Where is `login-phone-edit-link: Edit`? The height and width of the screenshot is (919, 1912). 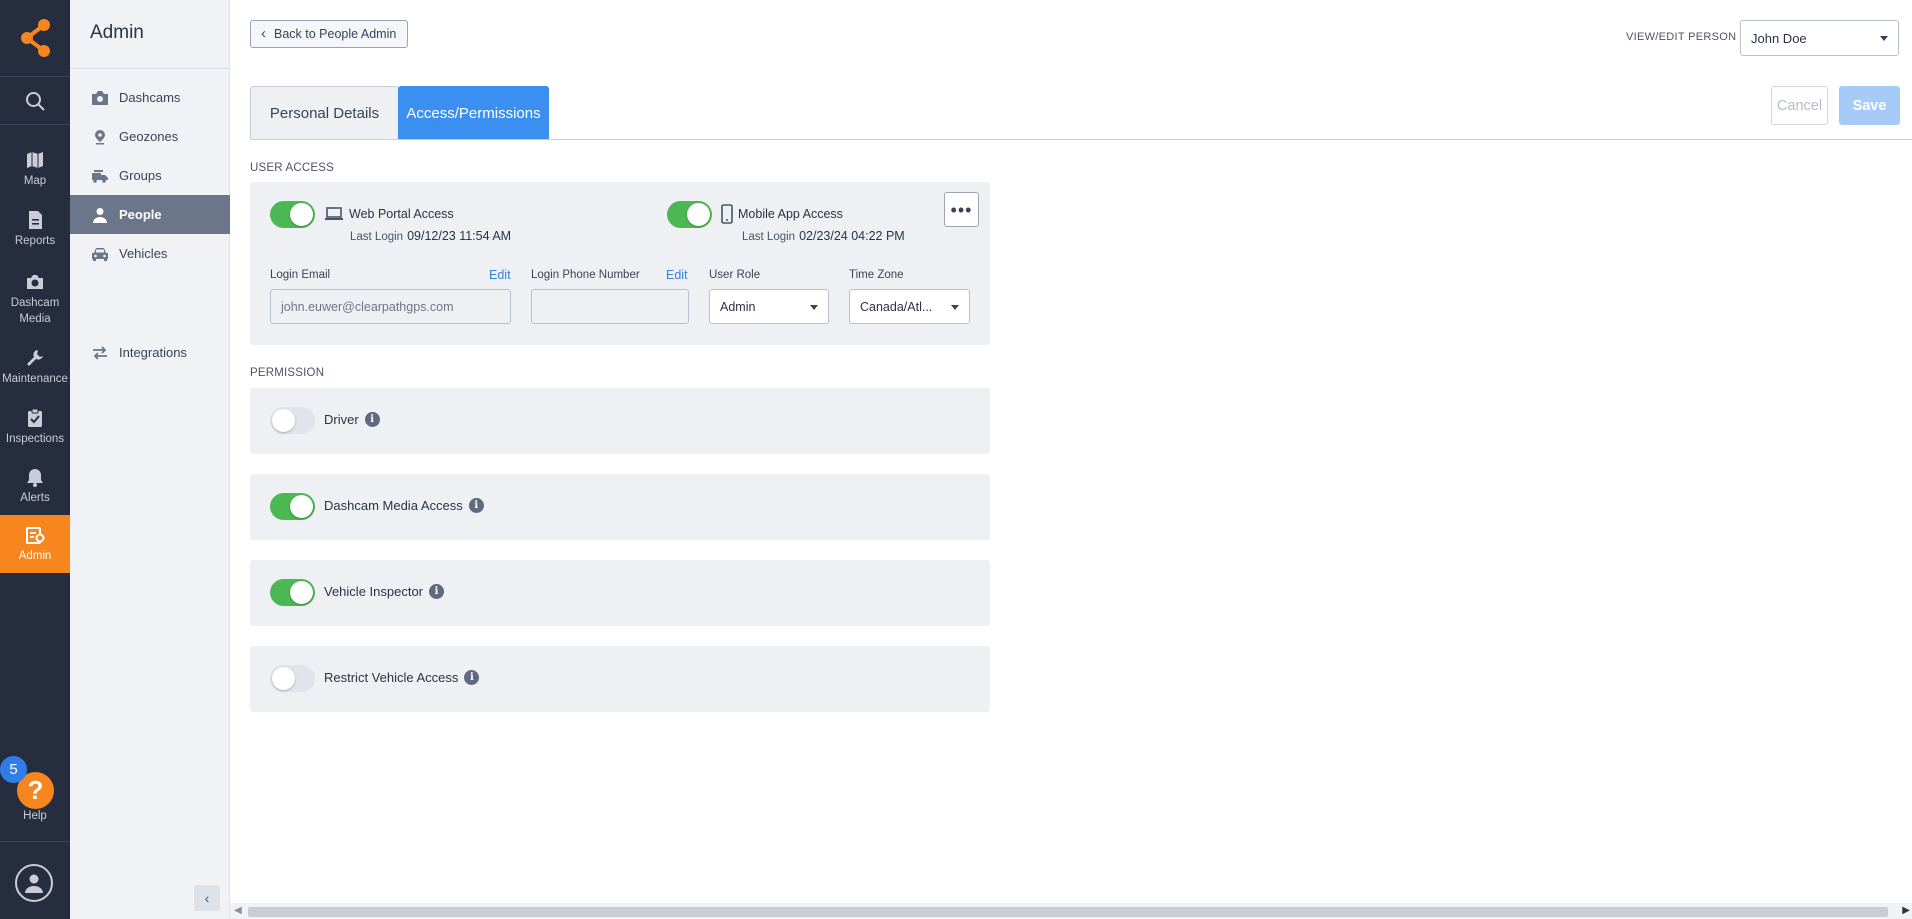
login-phone-edit-link: Edit is located at coordinates (677, 275).